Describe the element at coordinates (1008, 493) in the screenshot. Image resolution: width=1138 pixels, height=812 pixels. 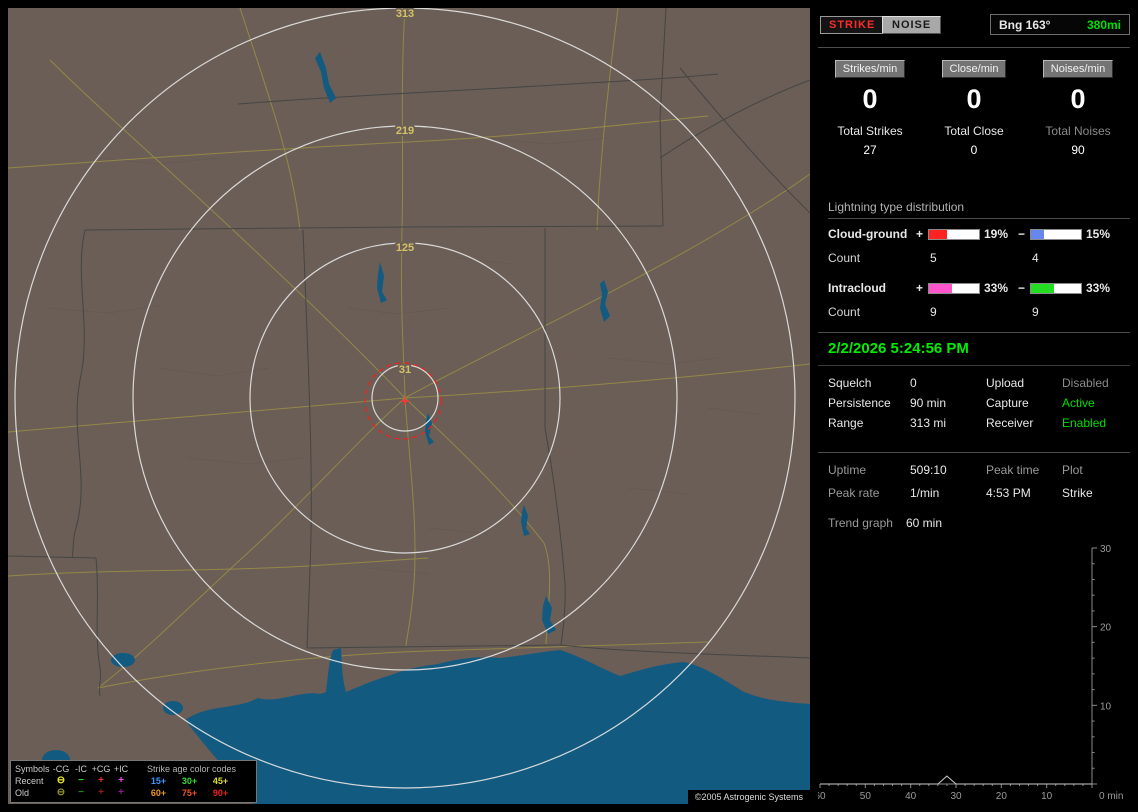
I see `peak-time-value: 4:53 PM` at that location.